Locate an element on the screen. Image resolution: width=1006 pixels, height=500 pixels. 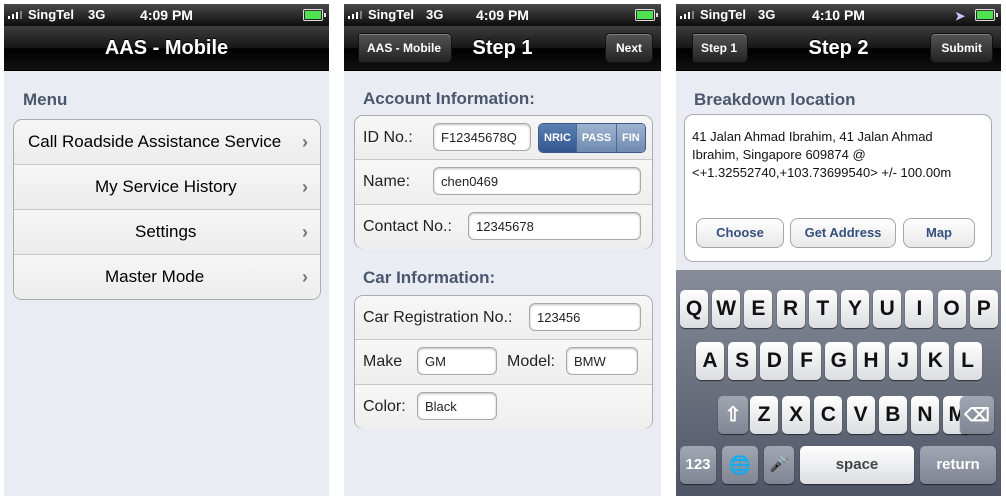
return-key: return is located at coordinates (958, 465).